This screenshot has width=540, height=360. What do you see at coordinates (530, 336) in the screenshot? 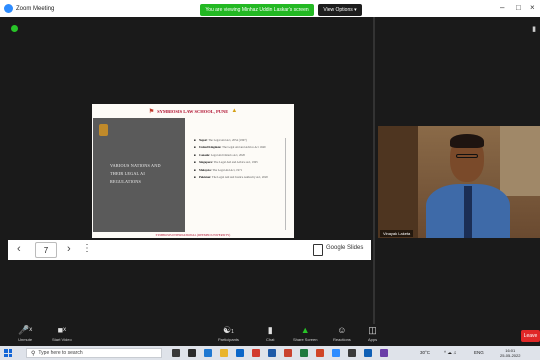
I see `leave-meeting-button: Leave` at bounding box center [530, 336].